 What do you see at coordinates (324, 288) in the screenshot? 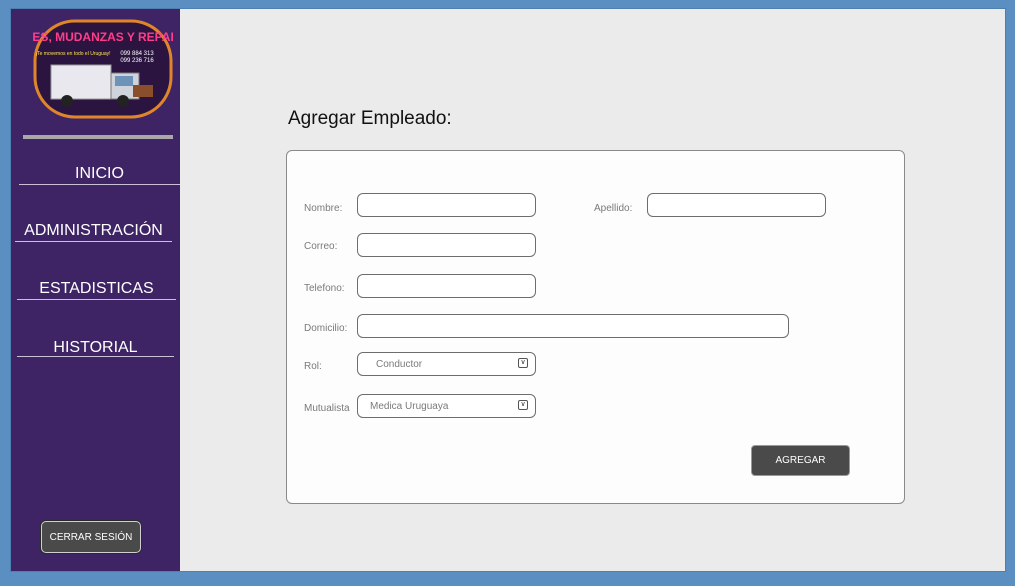
I see `telefono-label: Telefono:` at bounding box center [324, 288].